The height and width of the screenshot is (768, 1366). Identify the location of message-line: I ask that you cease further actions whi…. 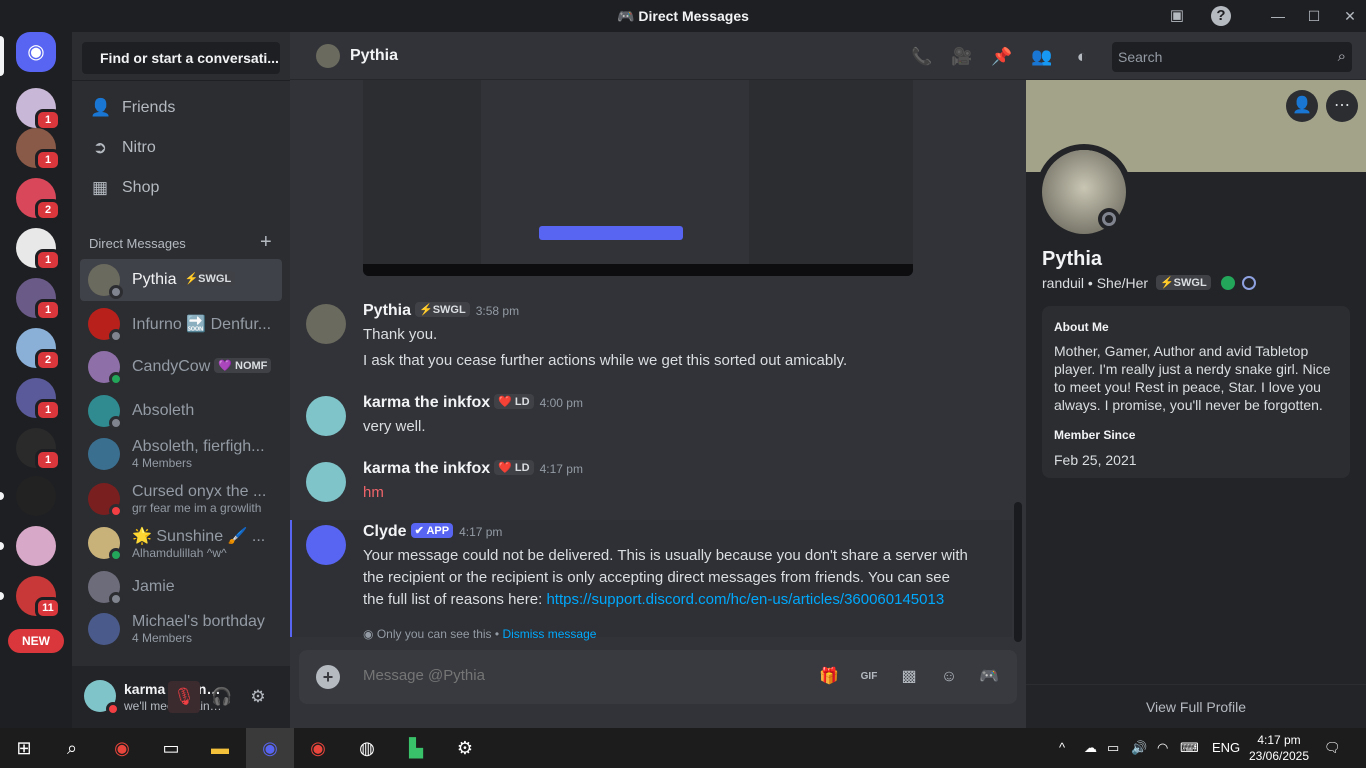
(605, 360).